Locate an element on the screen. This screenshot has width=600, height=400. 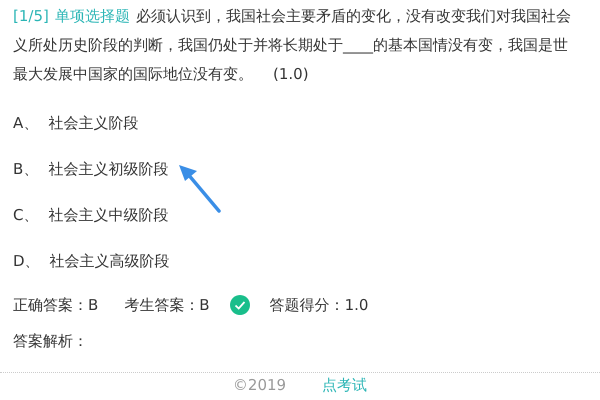
option-text: 社会主义阶段 is located at coordinates (93, 123).